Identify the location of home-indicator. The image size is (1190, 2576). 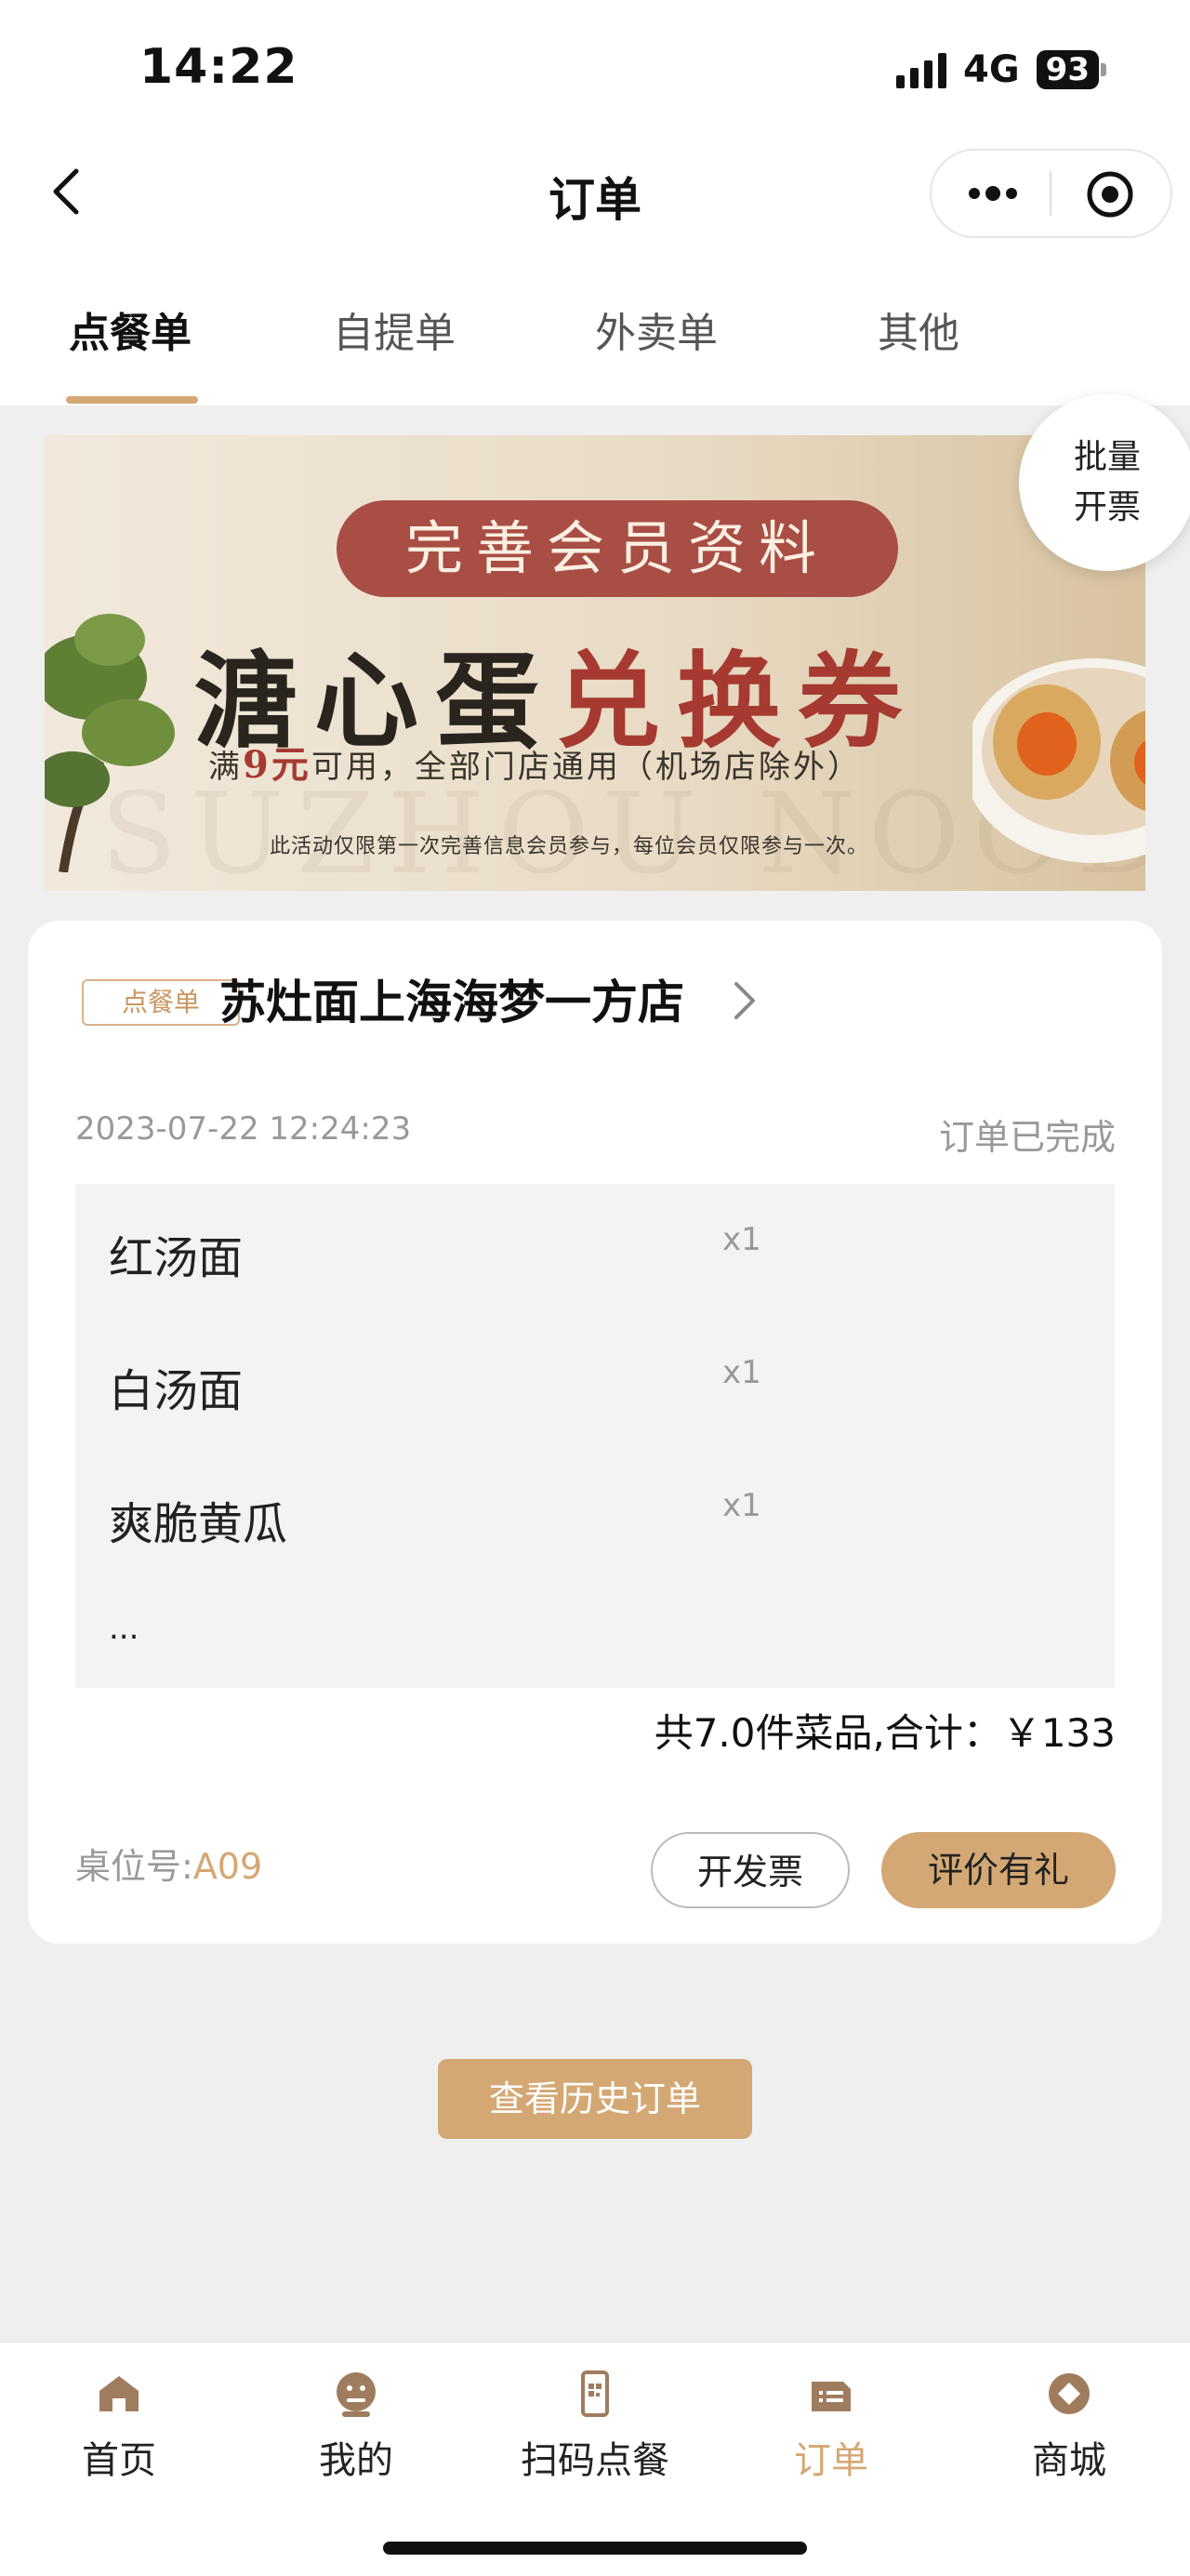
(595, 2548).